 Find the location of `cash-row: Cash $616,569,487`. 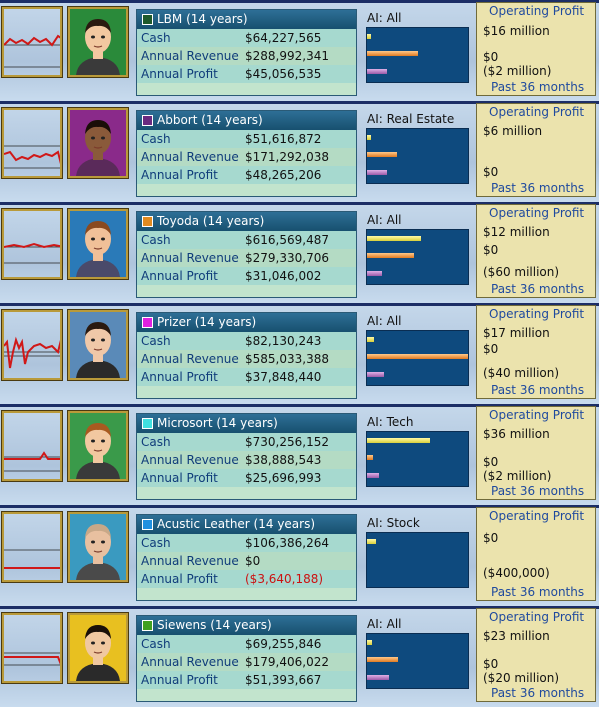

cash-row: Cash $616,569,487 is located at coordinates (246, 240).